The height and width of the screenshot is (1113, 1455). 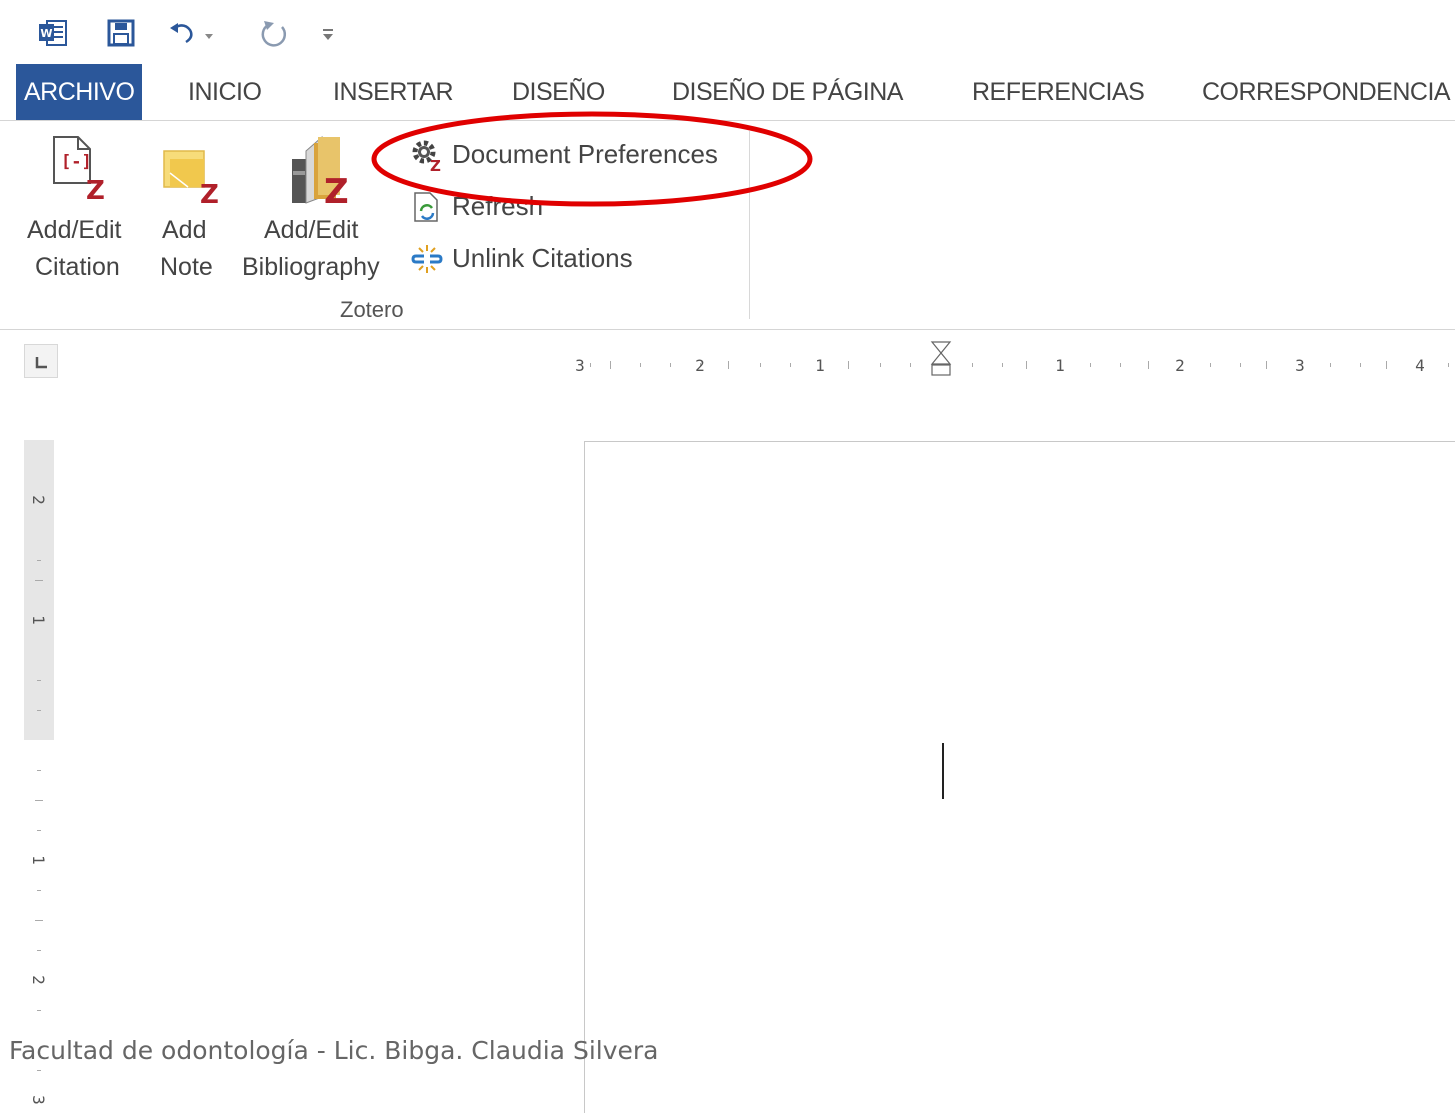 I want to click on add-edit-citation-label-1: Add/Edit, so click(x=74, y=230).